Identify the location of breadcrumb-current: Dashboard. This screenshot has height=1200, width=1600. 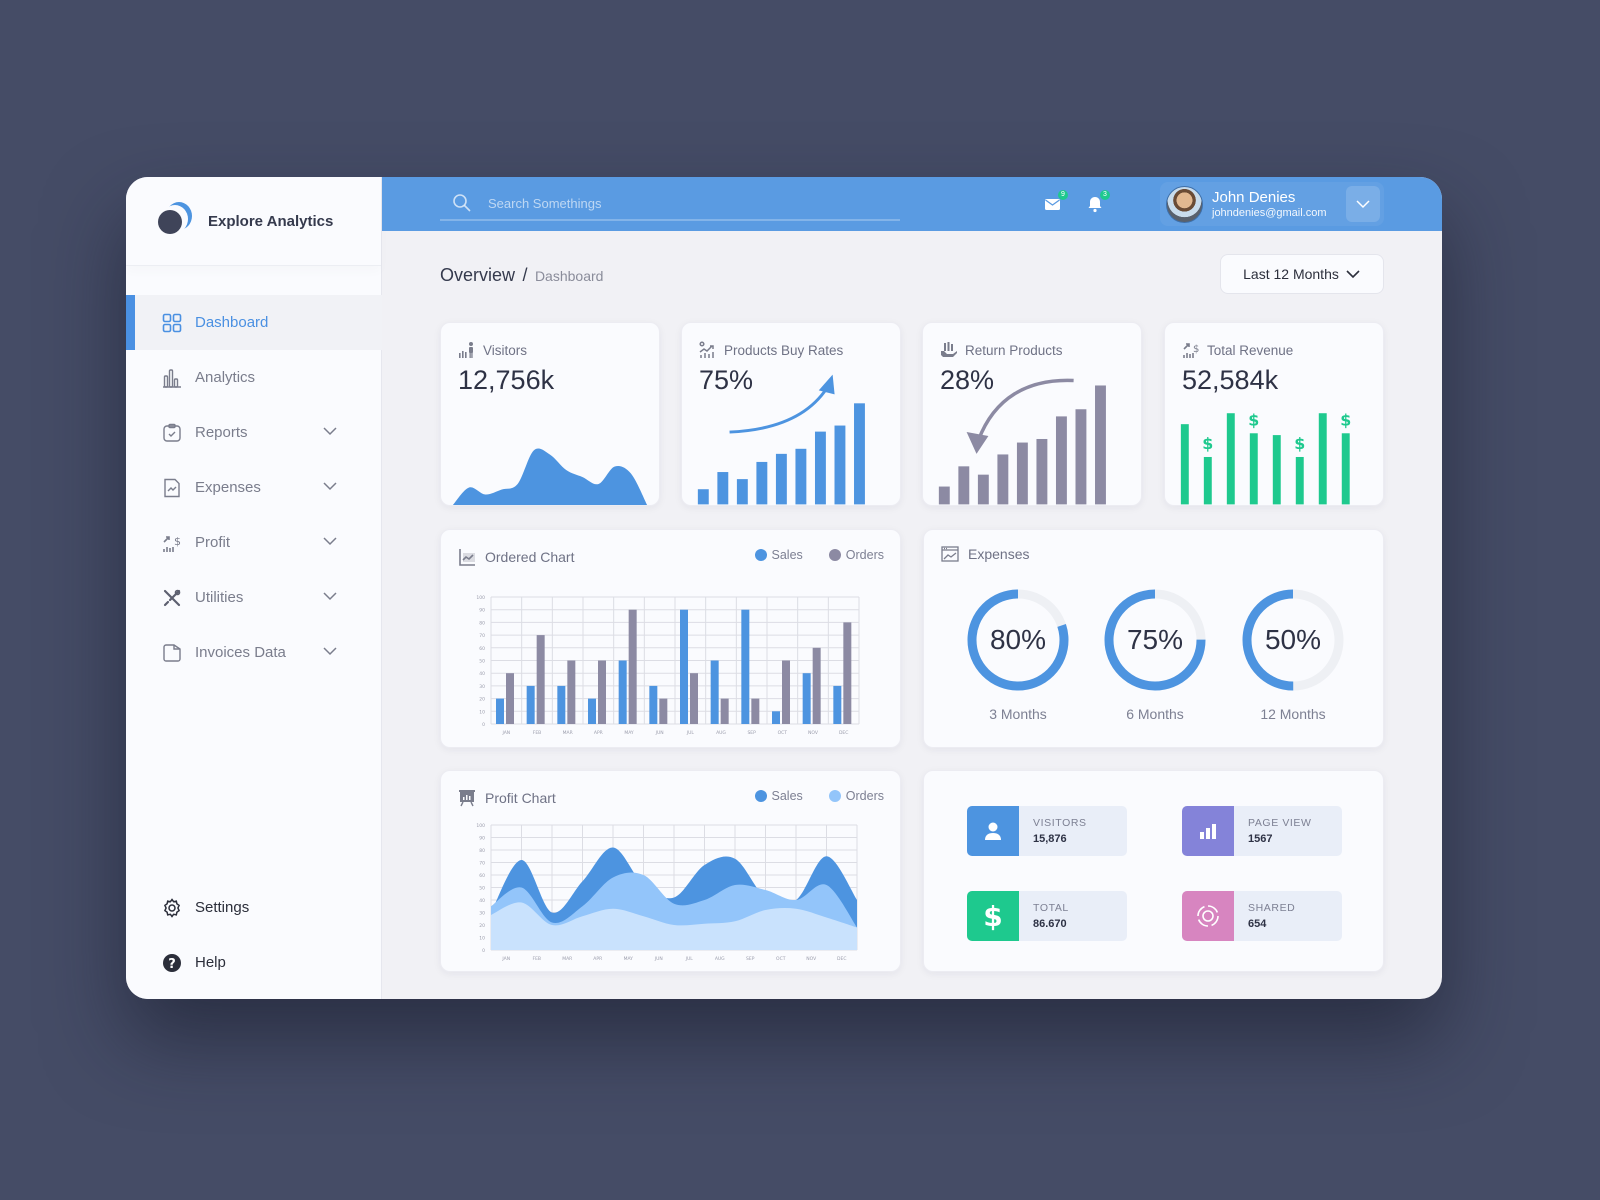
(569, 276).